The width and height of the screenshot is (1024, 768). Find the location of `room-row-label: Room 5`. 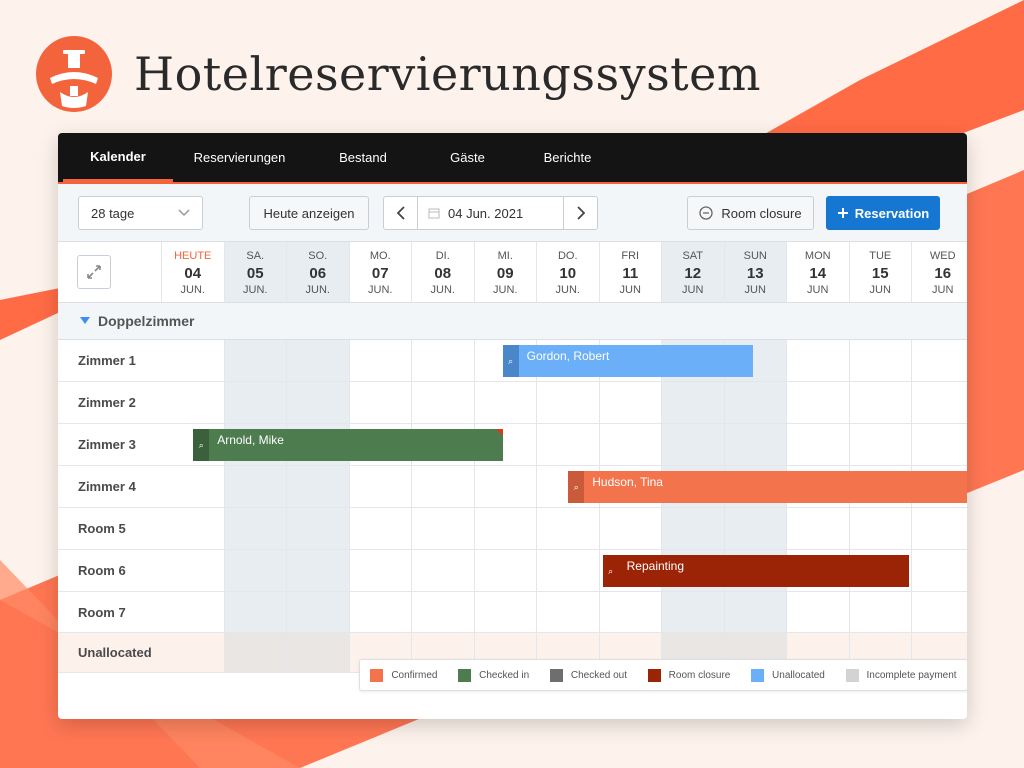

room-row-label: Room 5 is located at coordinates (110, 529).